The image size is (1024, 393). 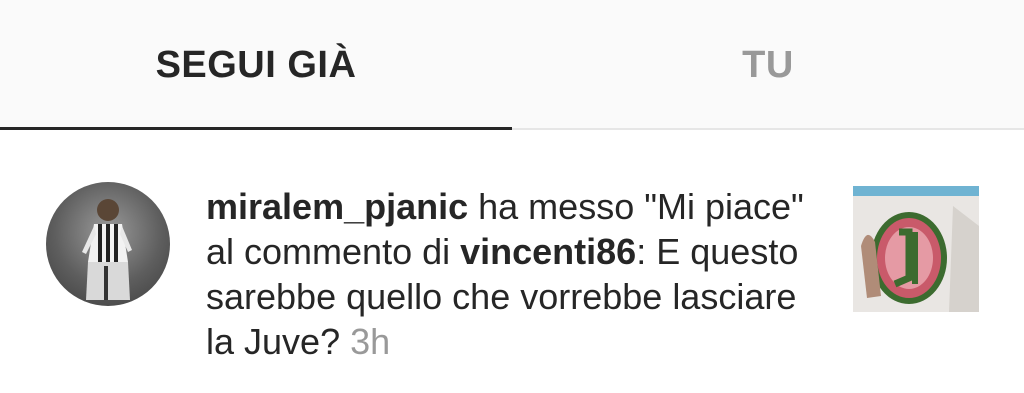 I want to click on colon: :, so click(x=641, y=251).